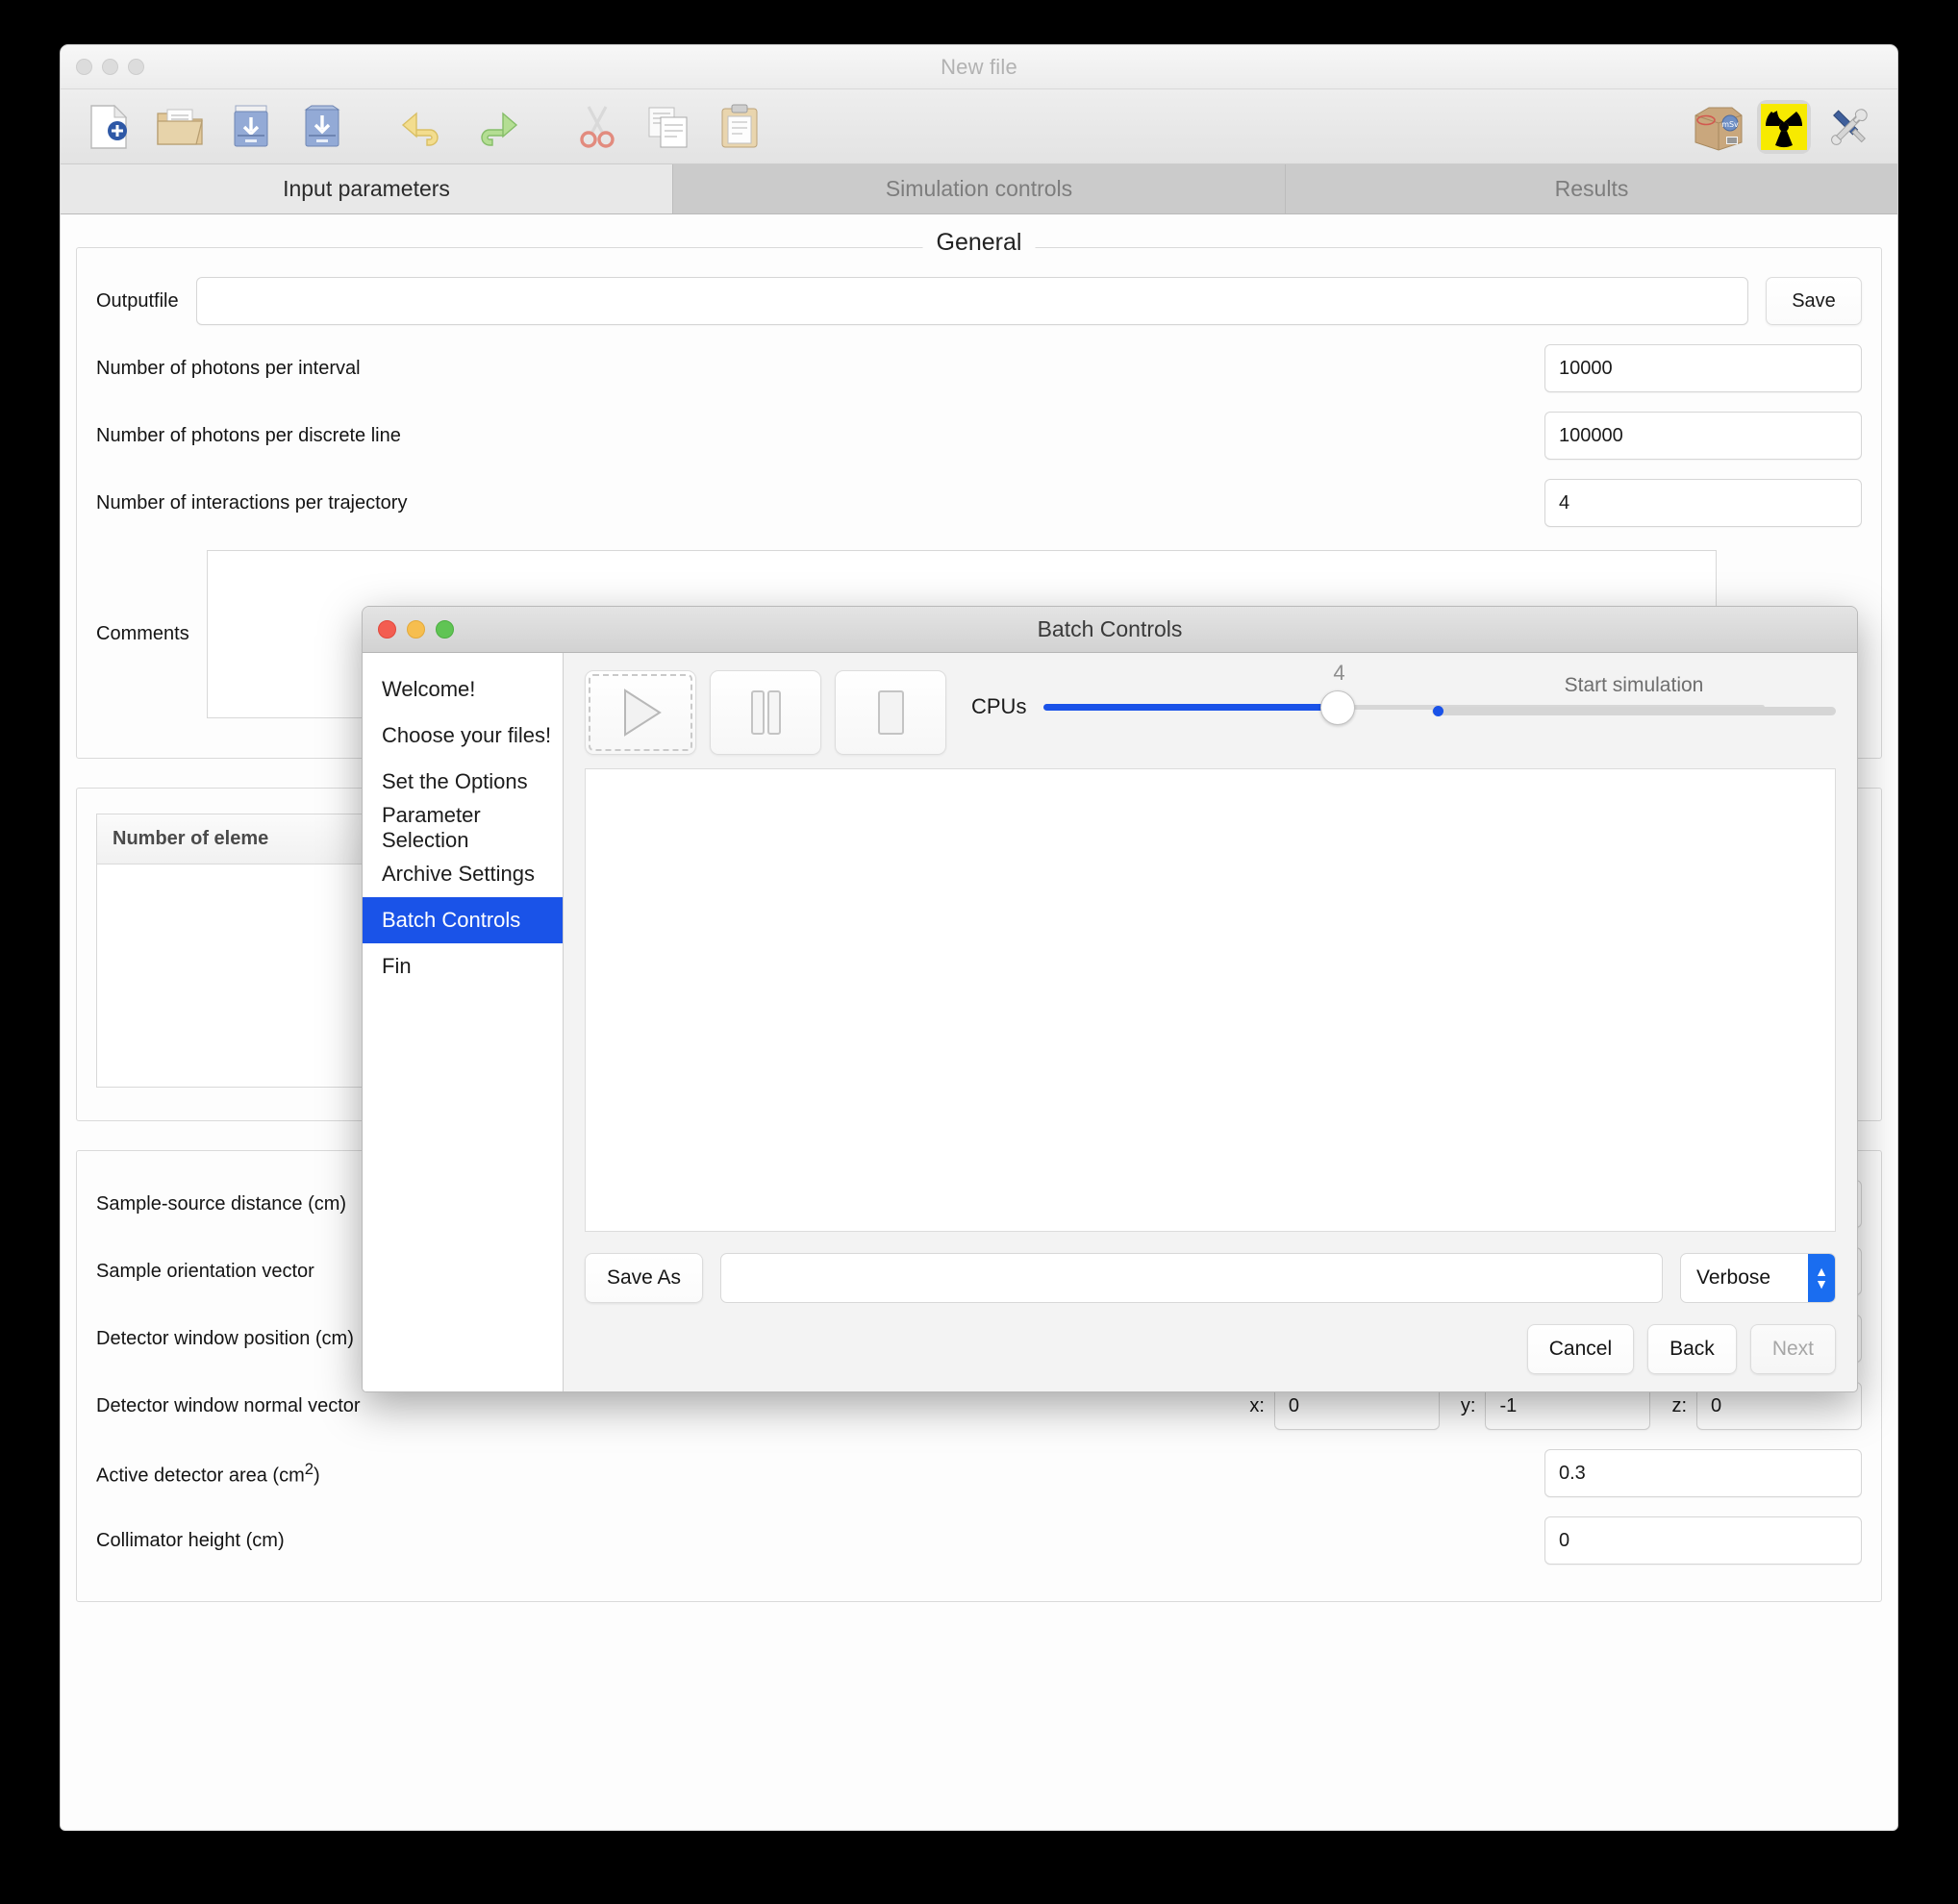 Image resolution: width=1958 pixels, height=1904 pixels. I want to click on next-button: Next, so click(1792, 1349).